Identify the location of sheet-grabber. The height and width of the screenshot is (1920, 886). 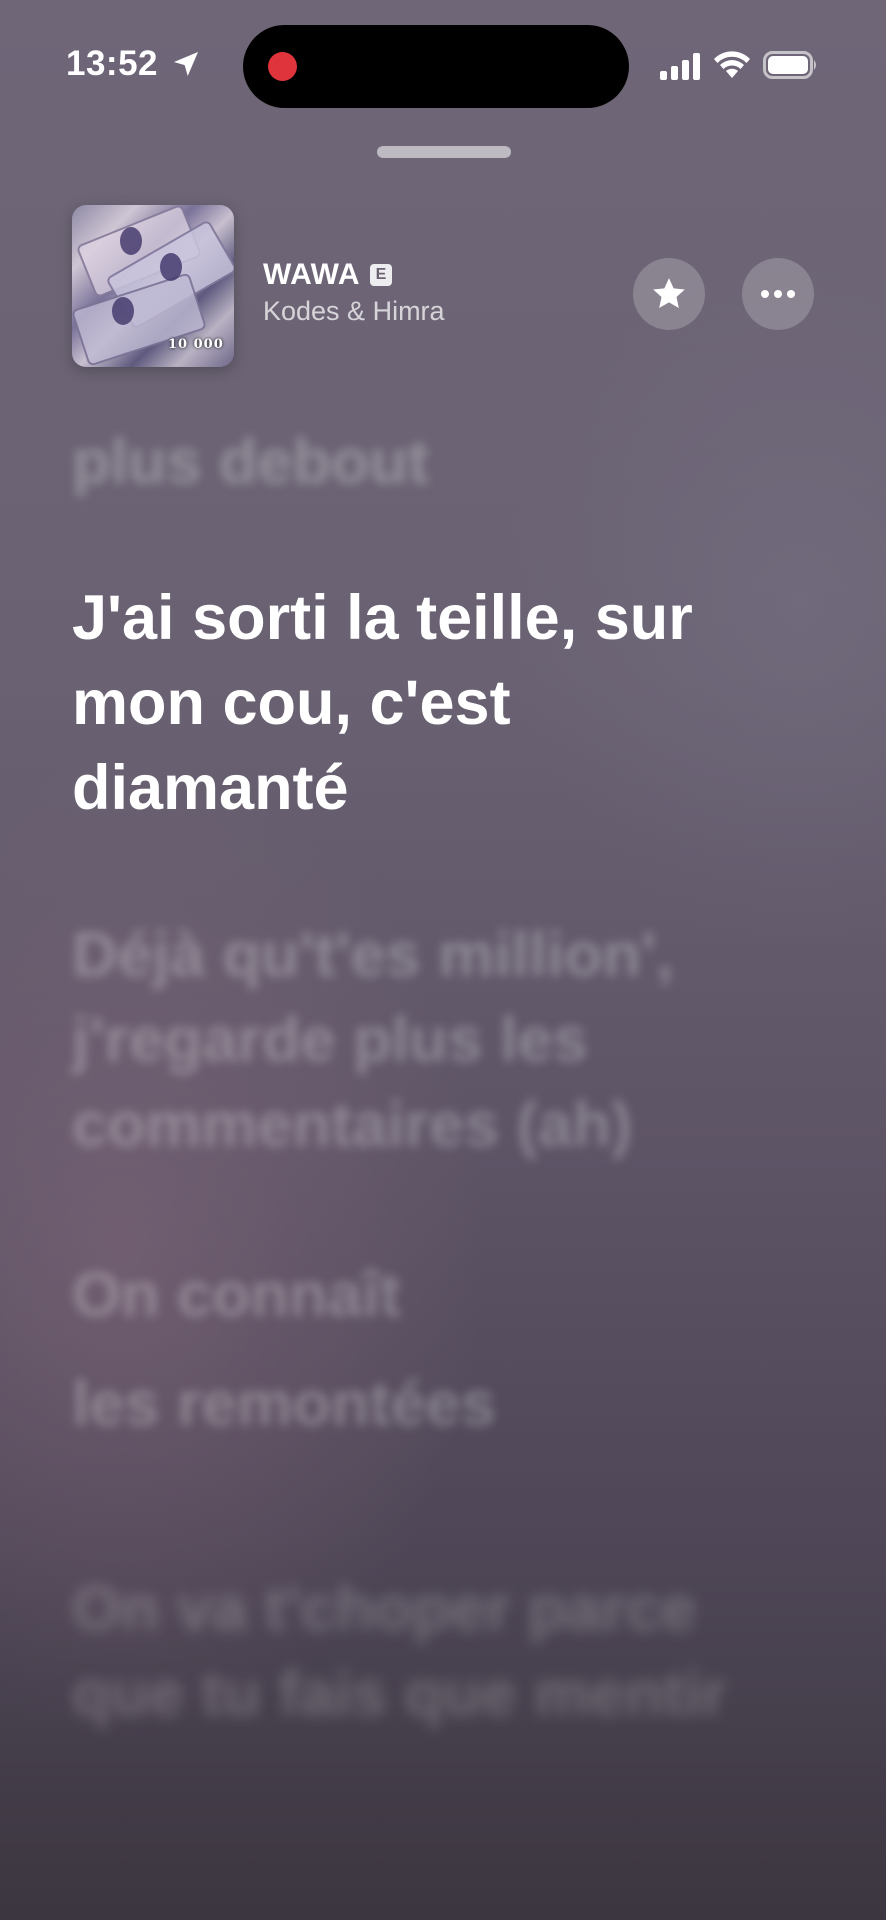
(444, 152).